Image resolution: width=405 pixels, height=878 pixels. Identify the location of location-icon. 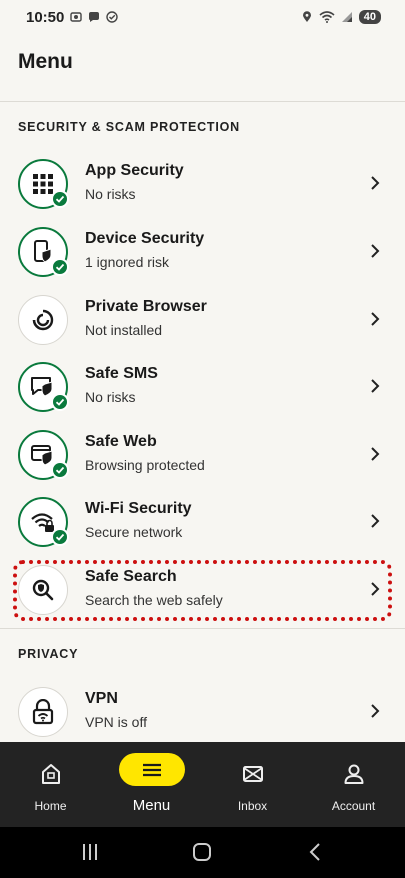
(306, 16).